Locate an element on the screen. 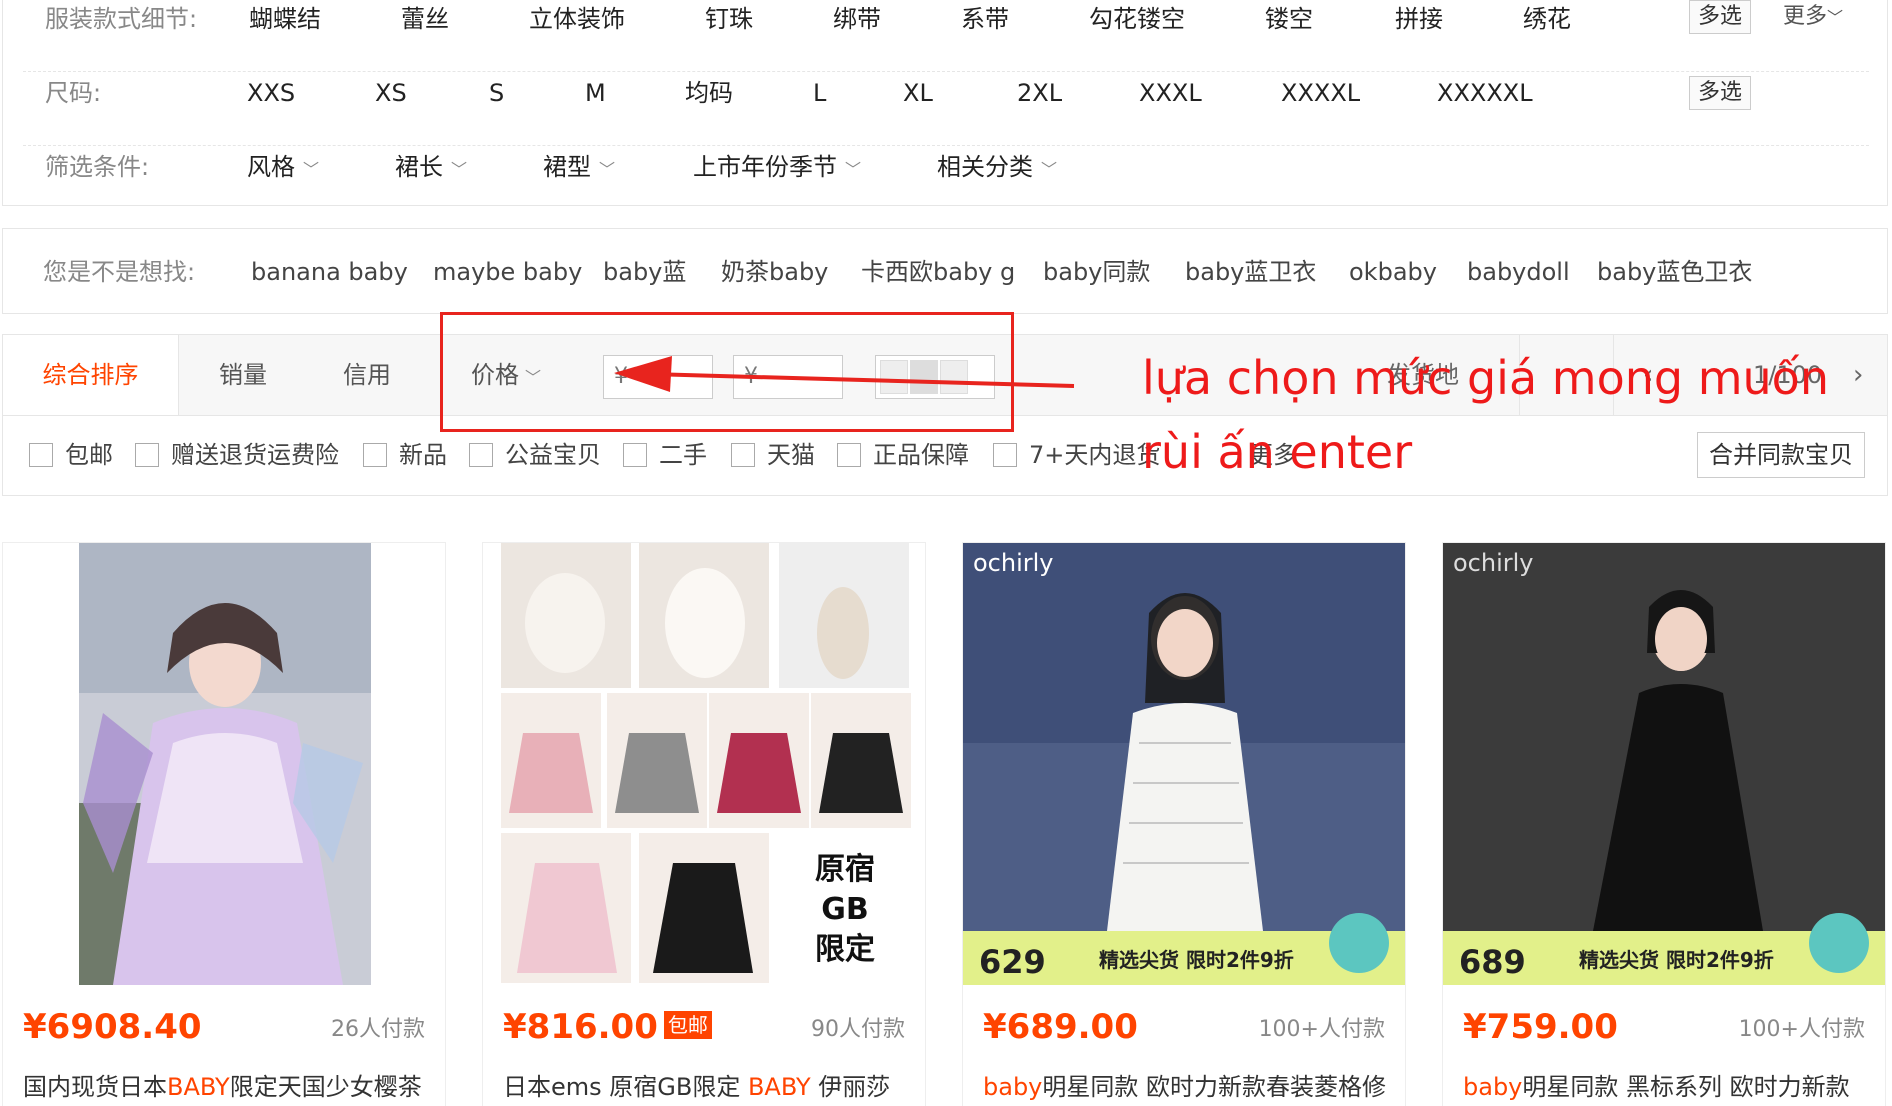 Image resolution: width=1892 pixels, height=1106 pixels. sort-tab-default: 综合排序 is located at coordinates (91, 375).